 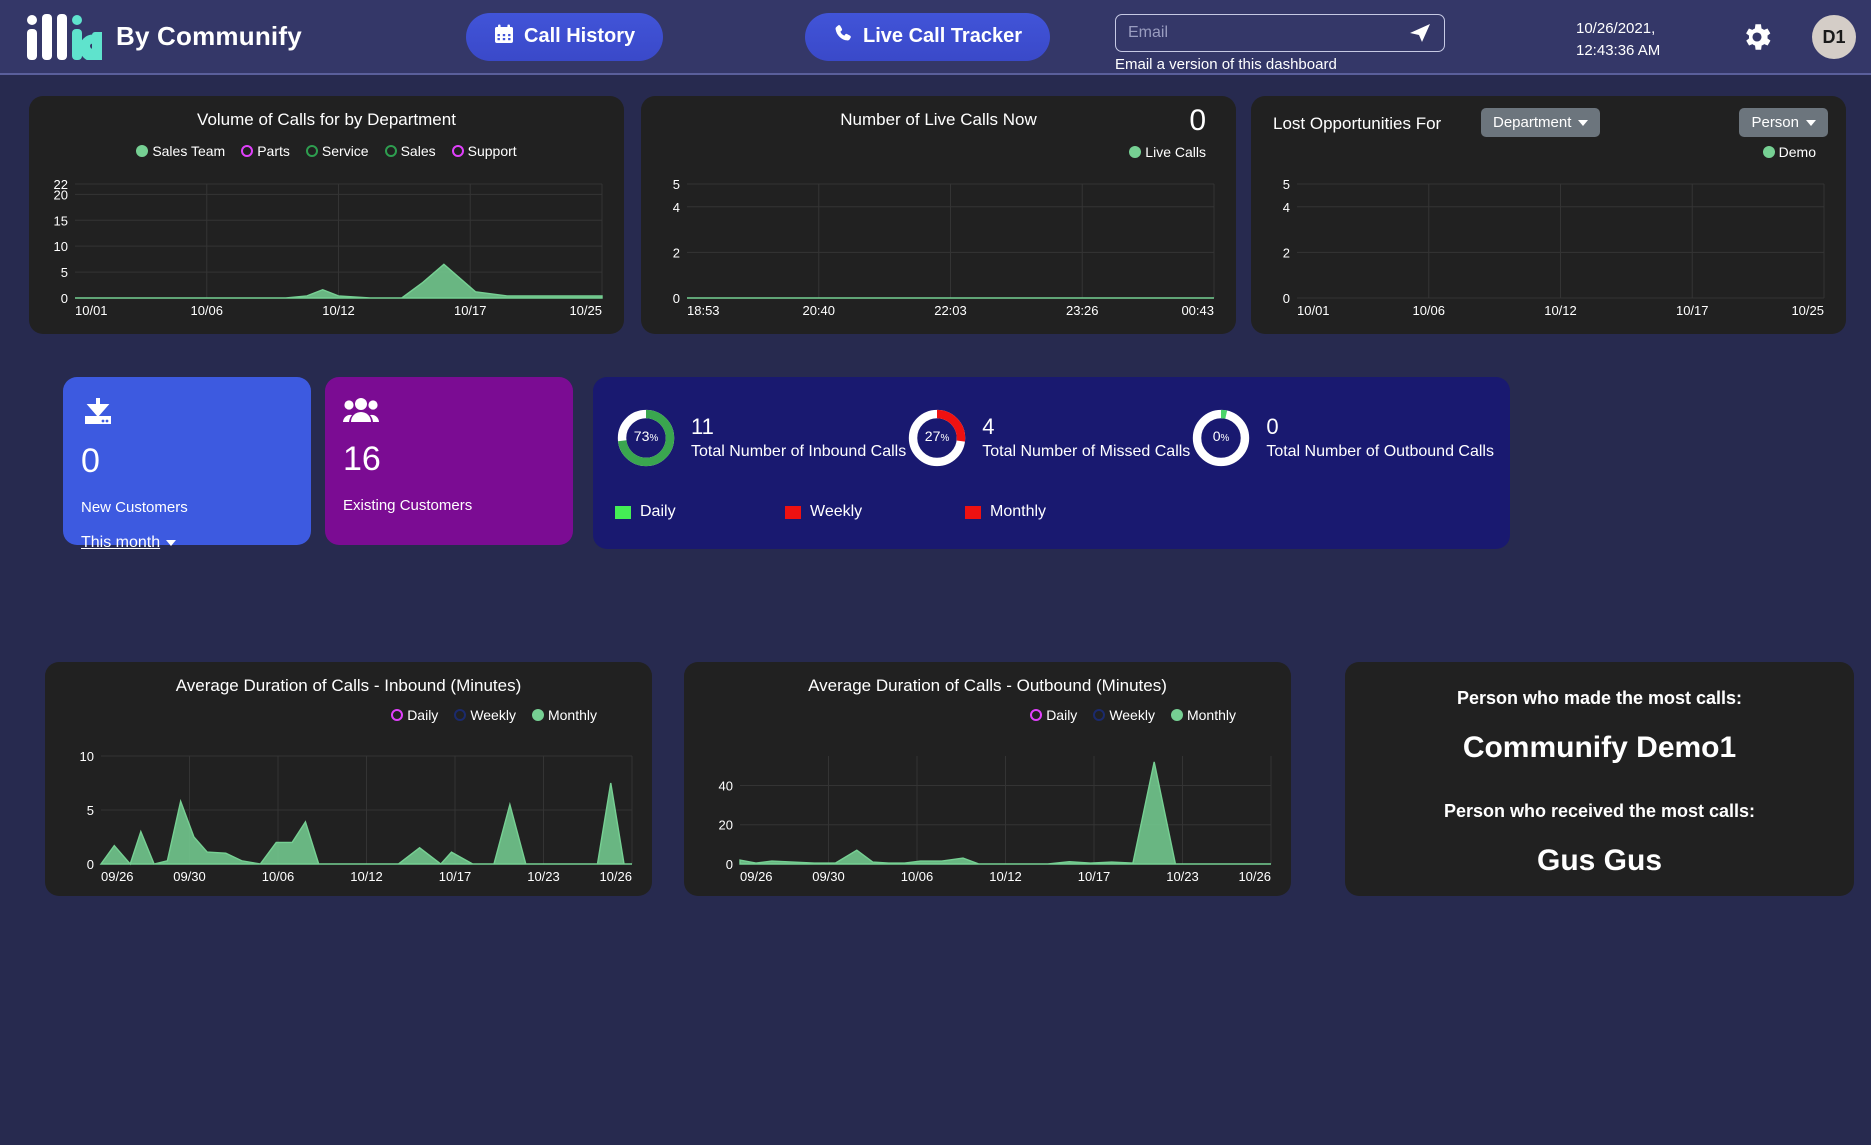 What do you see at coordinates (1086, 452) in the screenshot?
I see `missed-calls-label: Total Number of Missed Calls` at bounding box center [1086, 452].